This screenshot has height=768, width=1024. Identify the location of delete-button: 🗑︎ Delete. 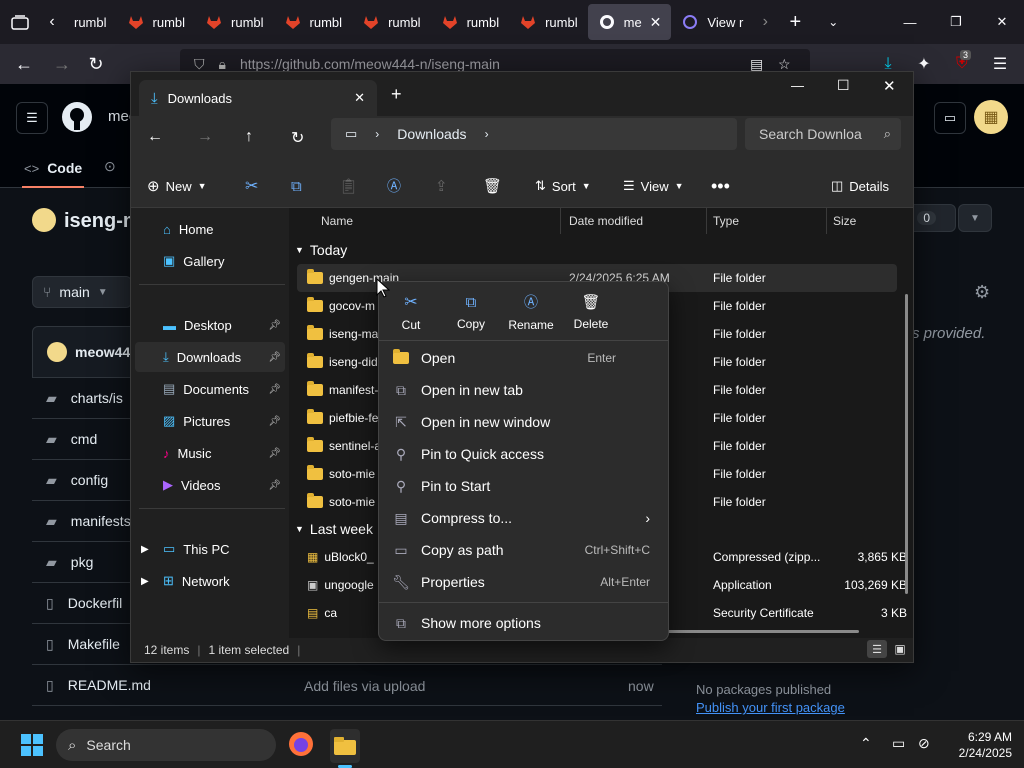
(591, 312).